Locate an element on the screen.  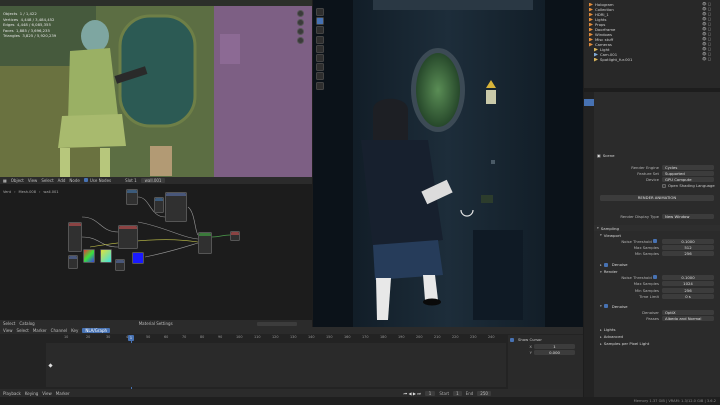
tool-add-icon is located at coordinates (320, 85).